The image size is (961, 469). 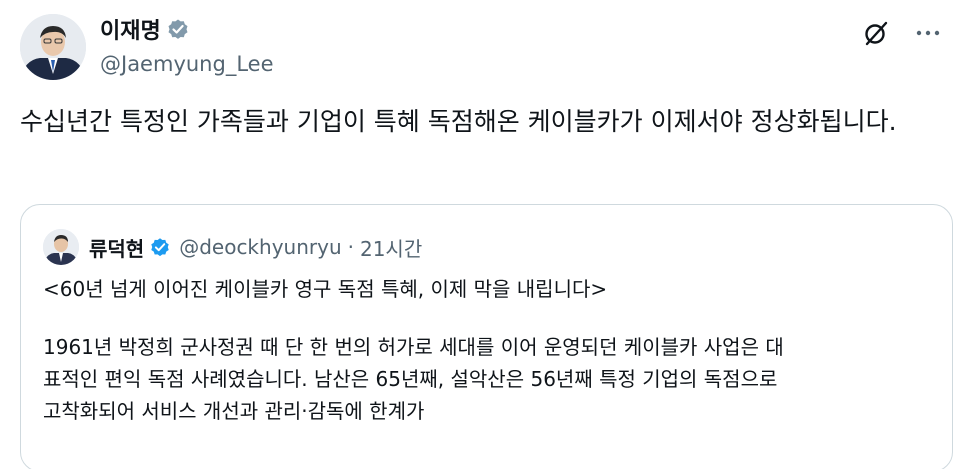 What do you see at coordinates (130, 29) in the screenshot?
I see `author-name: 이재명` at bounding box center [130, 29].